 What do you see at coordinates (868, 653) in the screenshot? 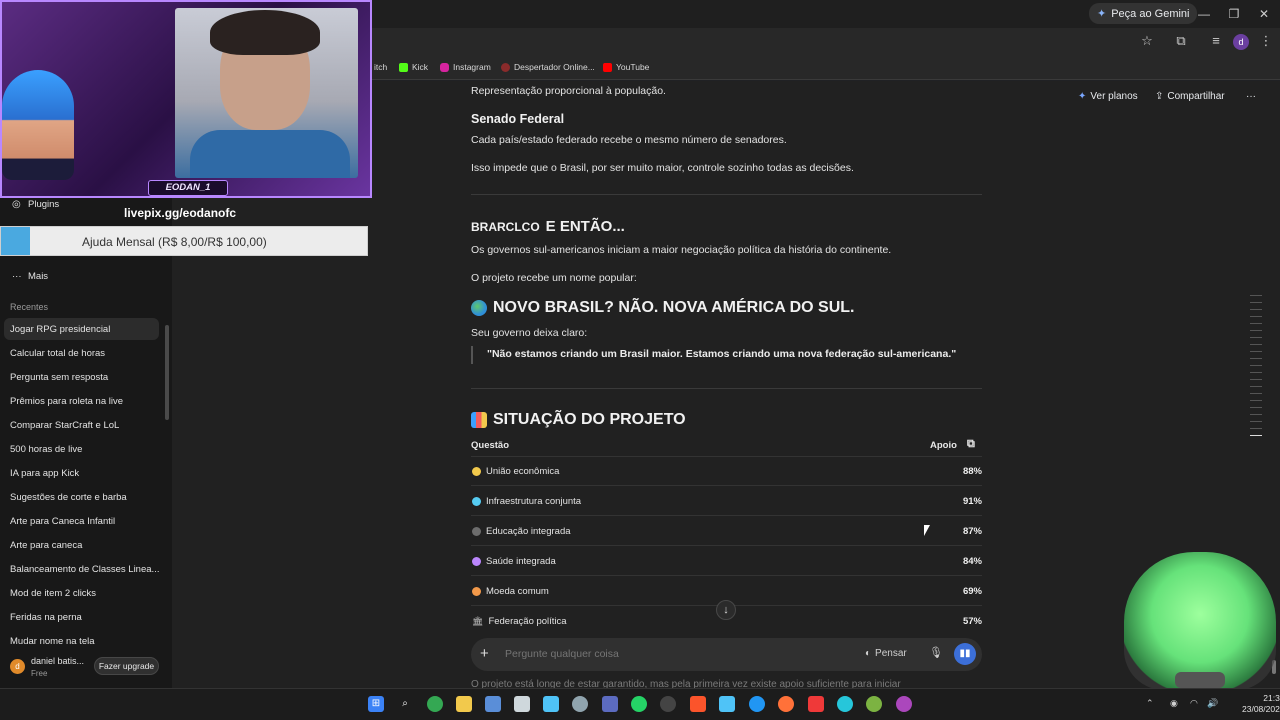
I see `lightbulb-icon: ◐` at bounding box center [868, 653].